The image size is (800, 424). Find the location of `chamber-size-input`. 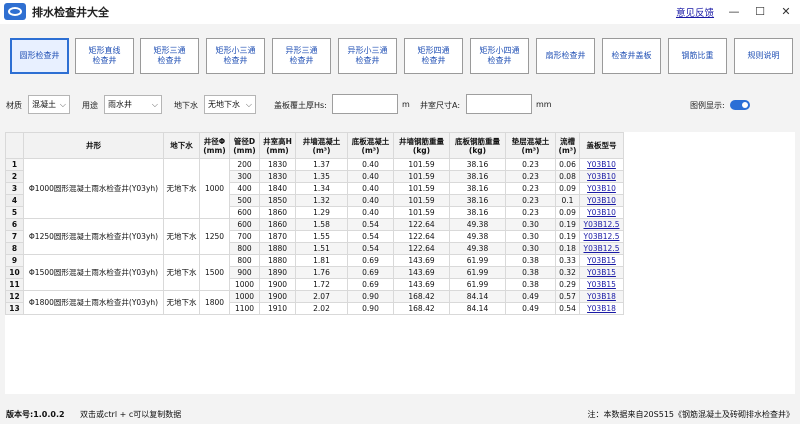

chamber-size-input is located at coordinates (499, 104).